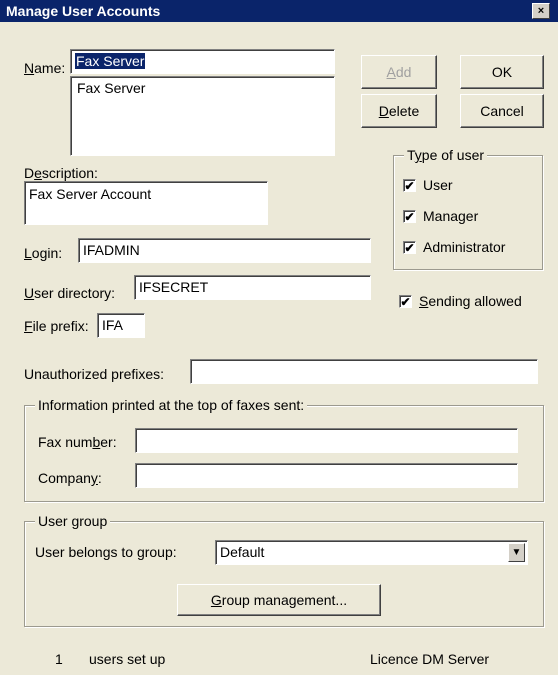 This screenshot has width=558, height=675. I want to click on user-belongs-label: User belongs to group:, so click(106, 552).